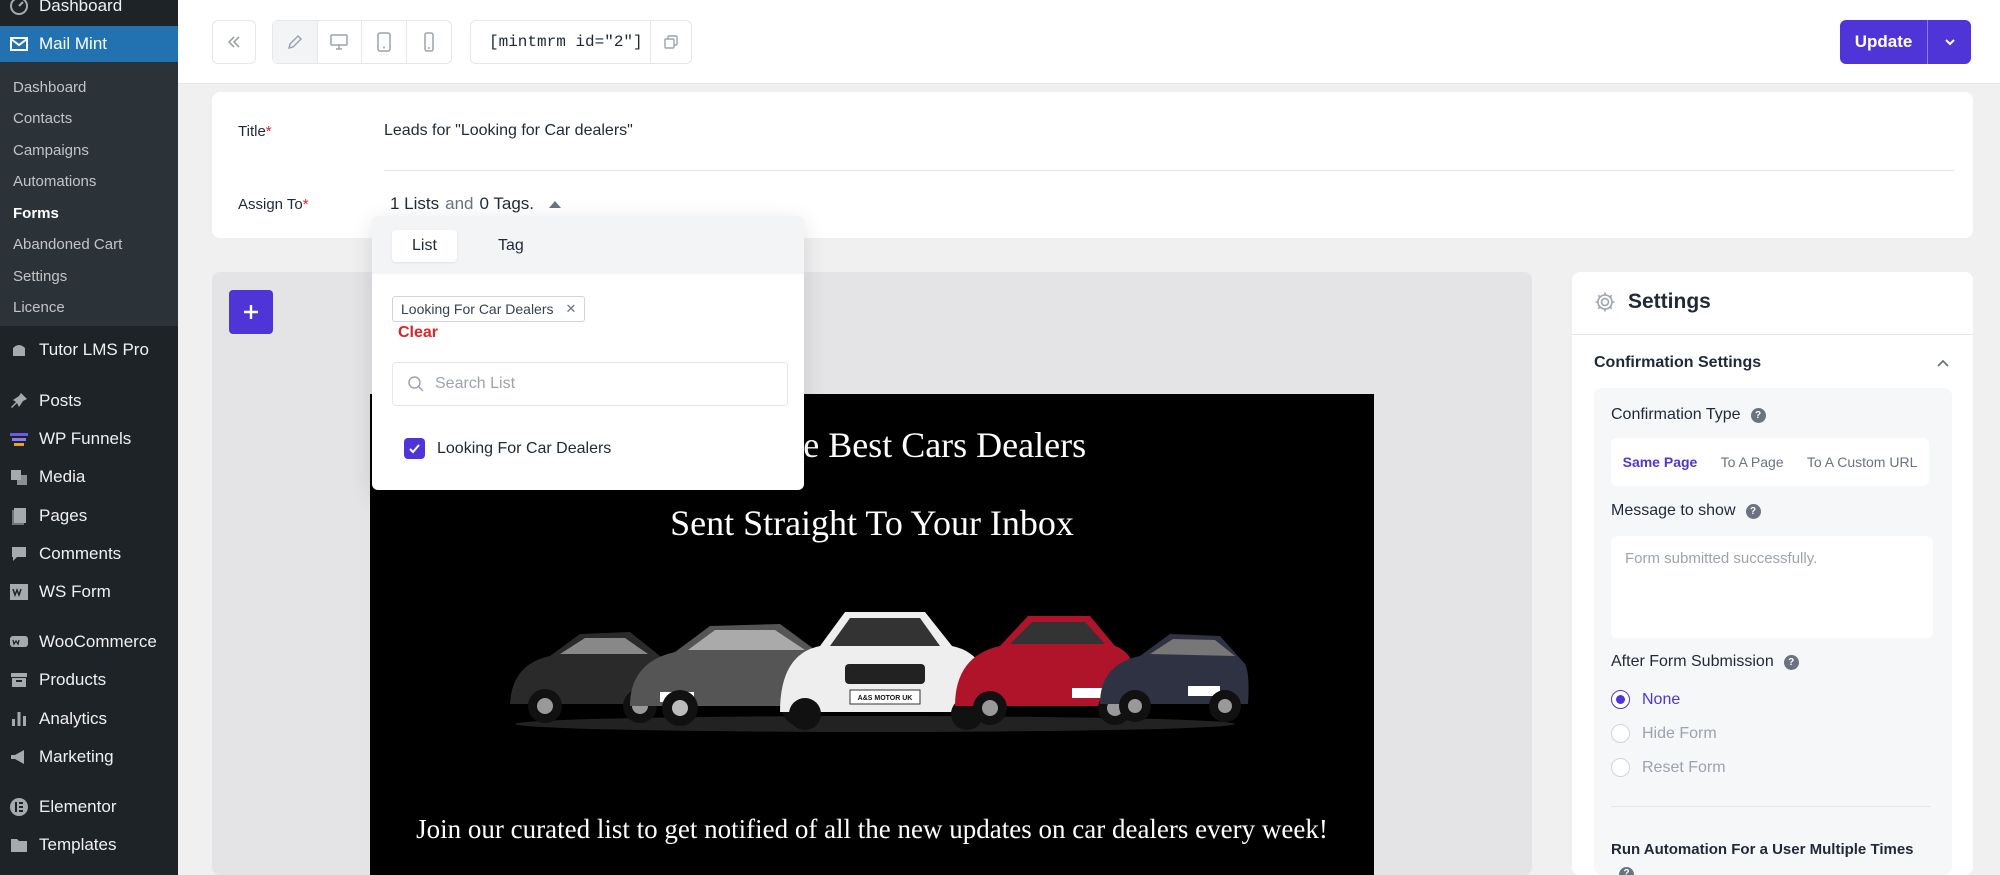  I want to click on elementor-icon, so click(19, 807).